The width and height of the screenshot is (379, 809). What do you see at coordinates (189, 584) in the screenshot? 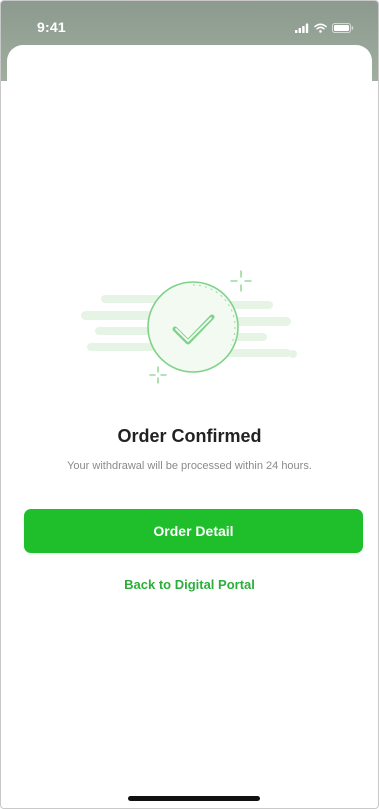
I see `back-to-digital-portal-link: Back to Digital Portal` at bounding box center [189, 584].